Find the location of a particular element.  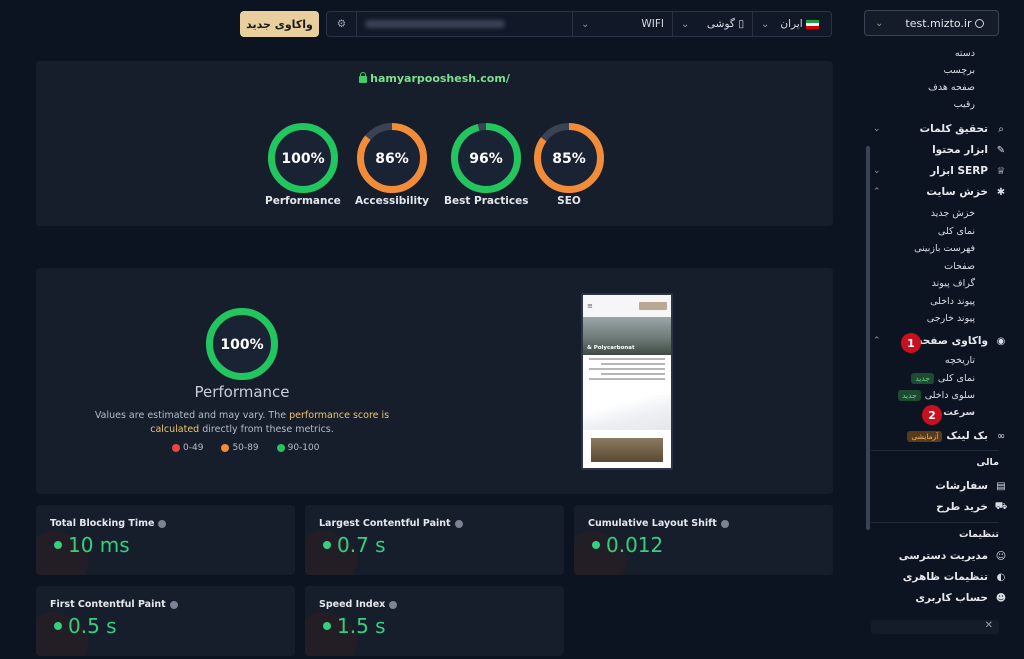

legend-item: 50-89 is located at coordinates (240, 448).